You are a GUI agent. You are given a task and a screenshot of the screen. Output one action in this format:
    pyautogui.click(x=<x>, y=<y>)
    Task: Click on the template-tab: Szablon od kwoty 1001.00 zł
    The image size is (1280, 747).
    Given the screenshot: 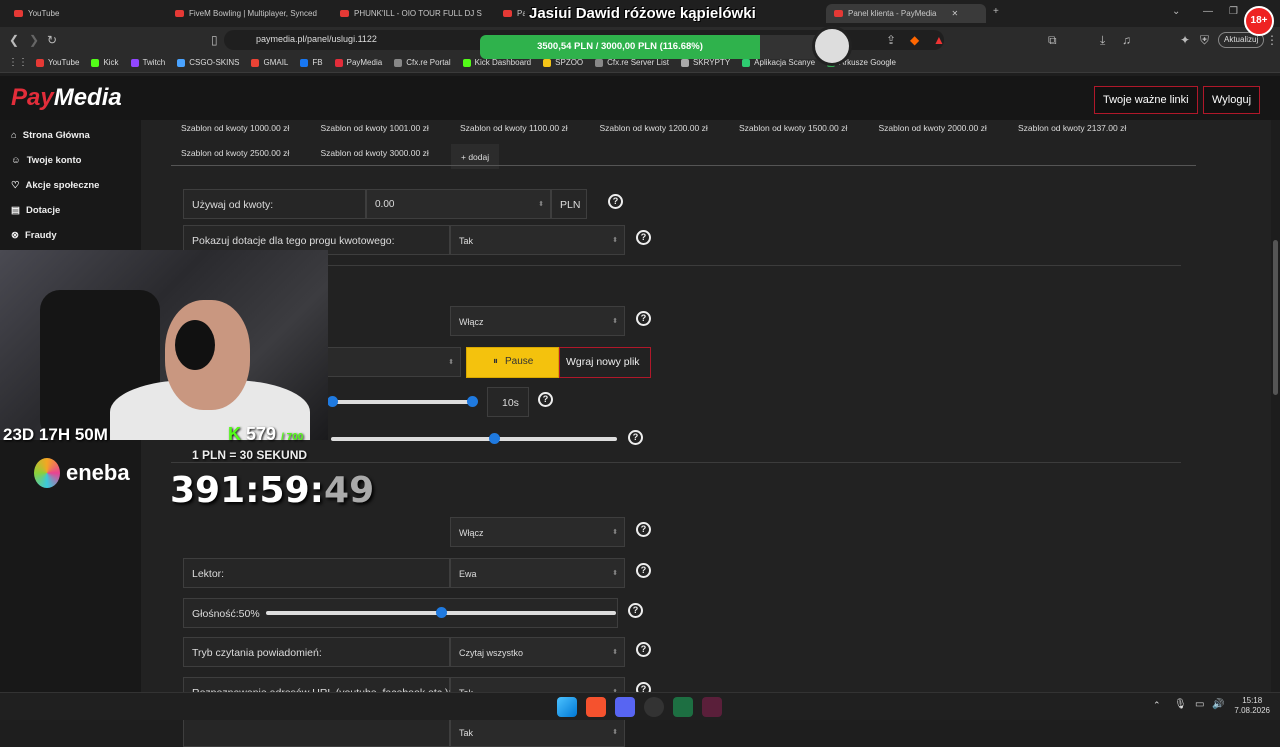 What is the action you would take?
    pyautogui.click(x=375, y=128)
    